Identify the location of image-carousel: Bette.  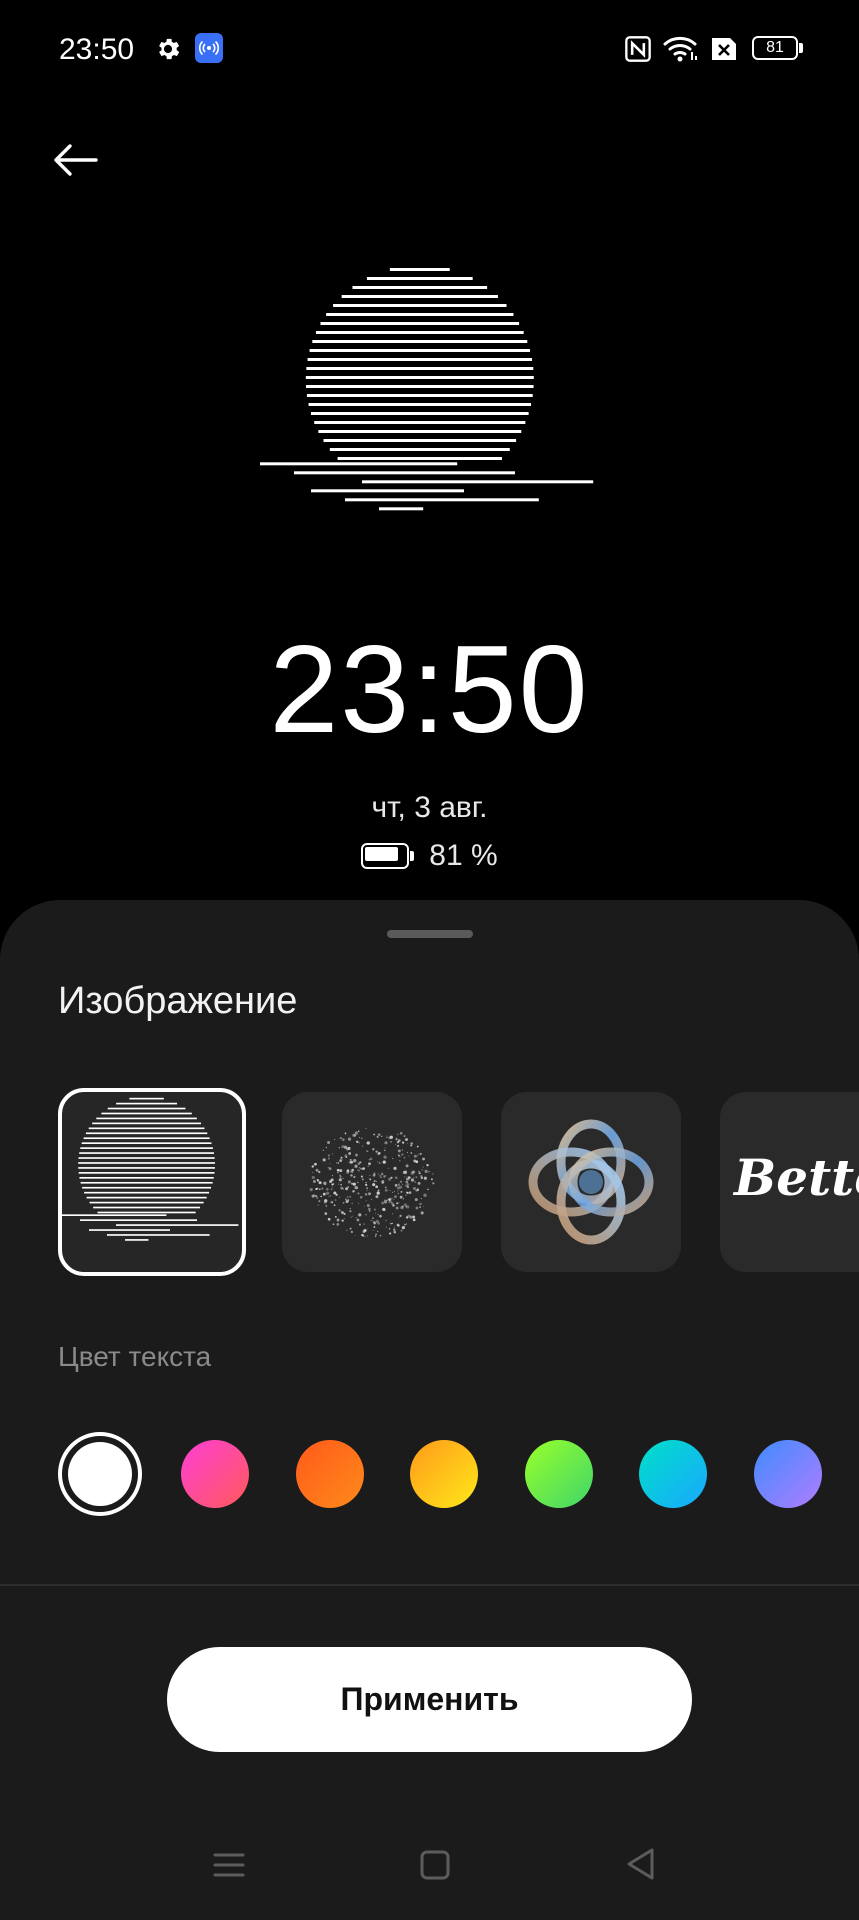
(458, 1183).